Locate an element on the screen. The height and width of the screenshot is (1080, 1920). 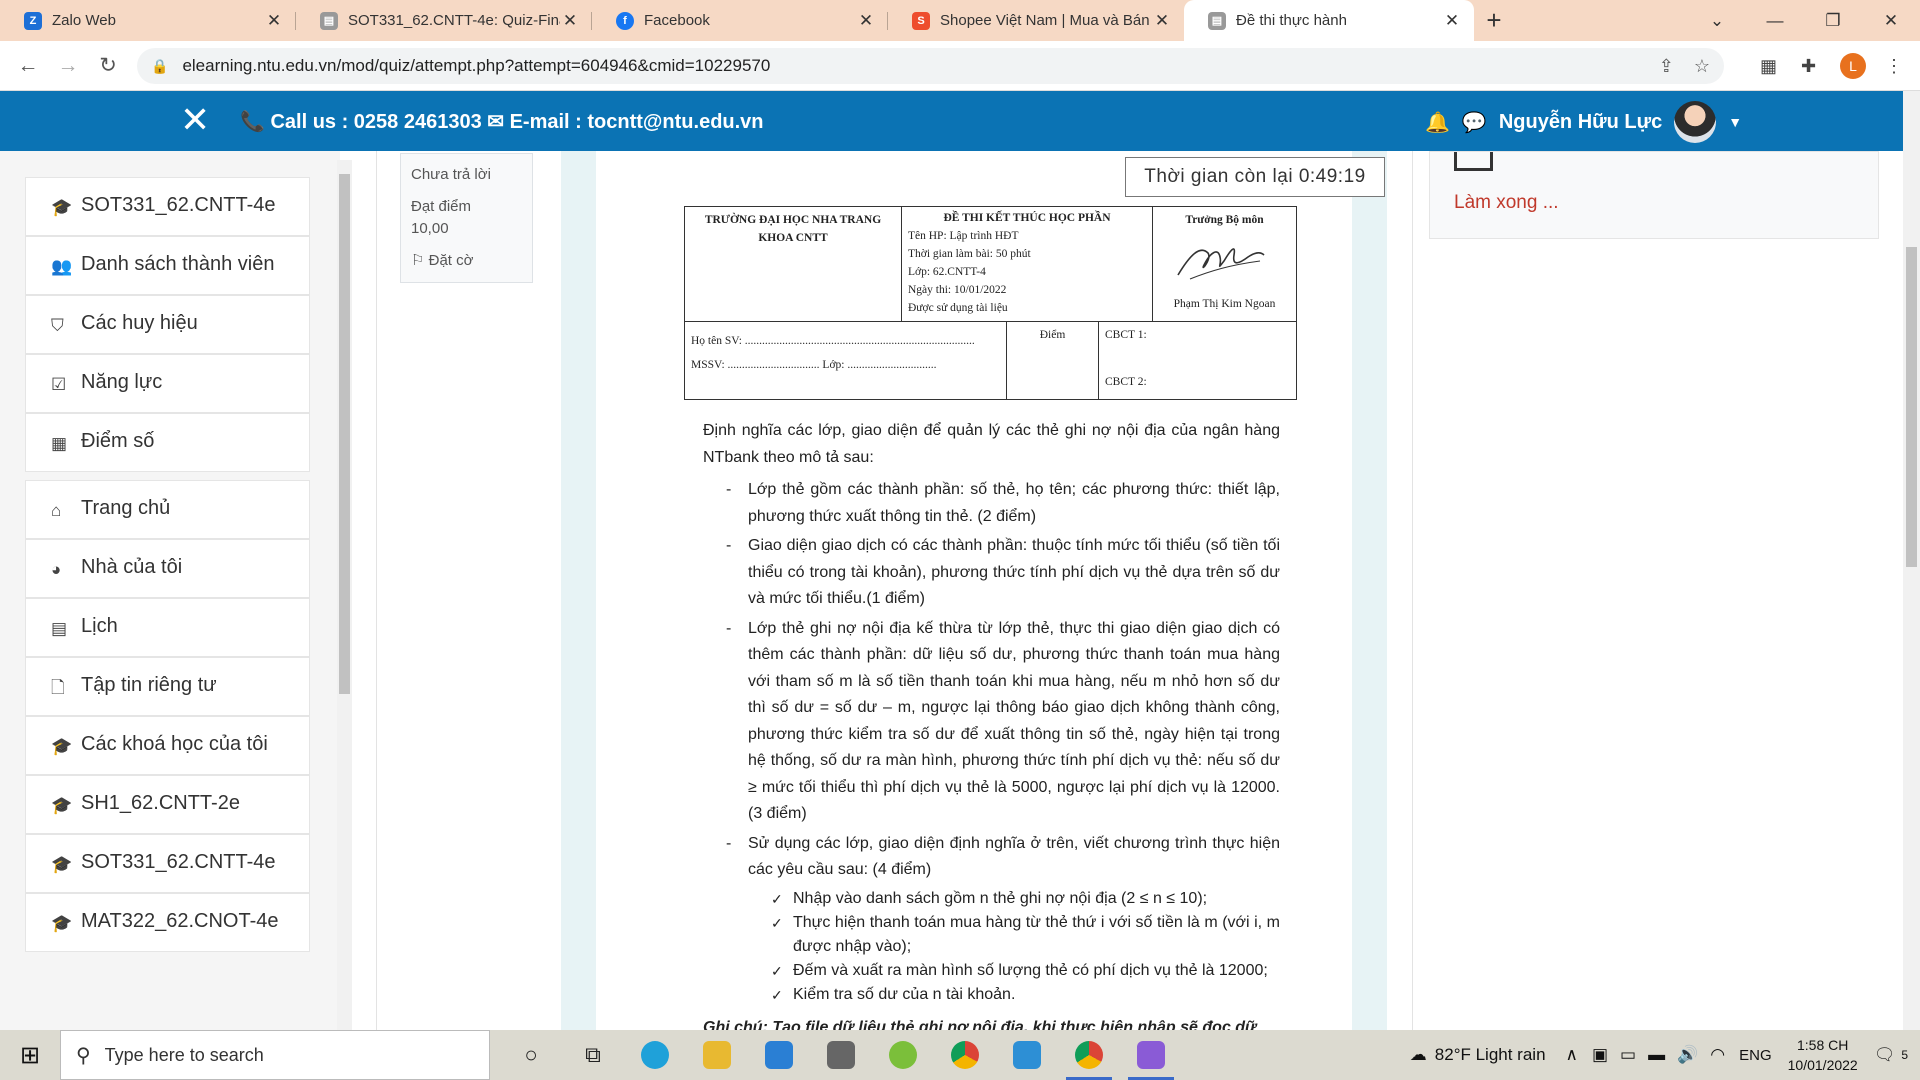
sidebar-item-2: ⛉ Các huy hiệu is located at coordinates (167, 324).